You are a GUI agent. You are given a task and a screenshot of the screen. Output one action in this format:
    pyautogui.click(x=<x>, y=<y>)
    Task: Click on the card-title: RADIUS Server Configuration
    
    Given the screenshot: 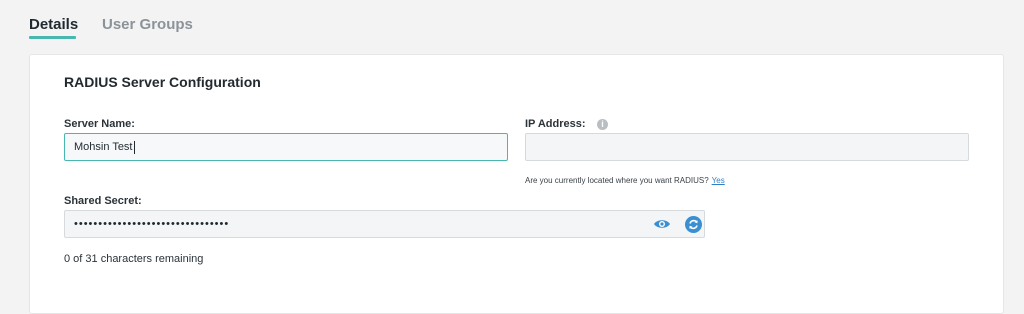 What is the action you would take?
    pyautogui.click(x=162, y=82)
    